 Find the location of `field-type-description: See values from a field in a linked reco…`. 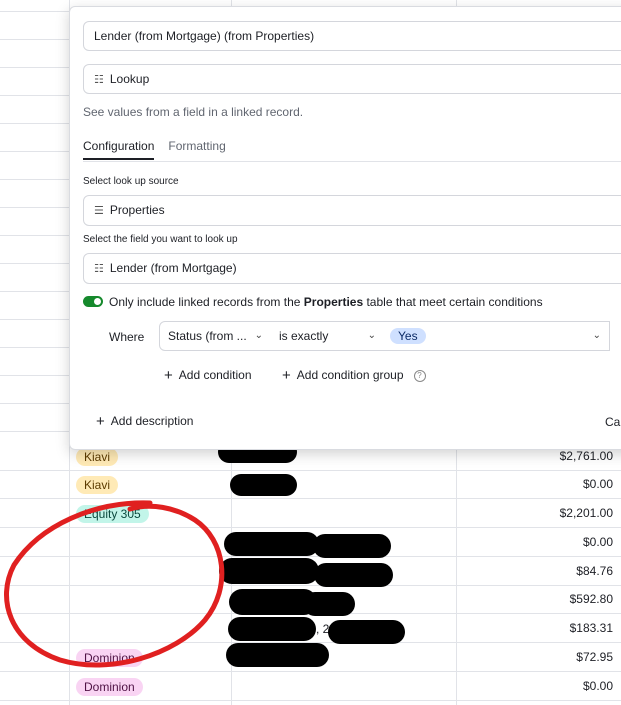

field-type-description: See values from a field in a linked reco… is located at coordinates (193, 112).